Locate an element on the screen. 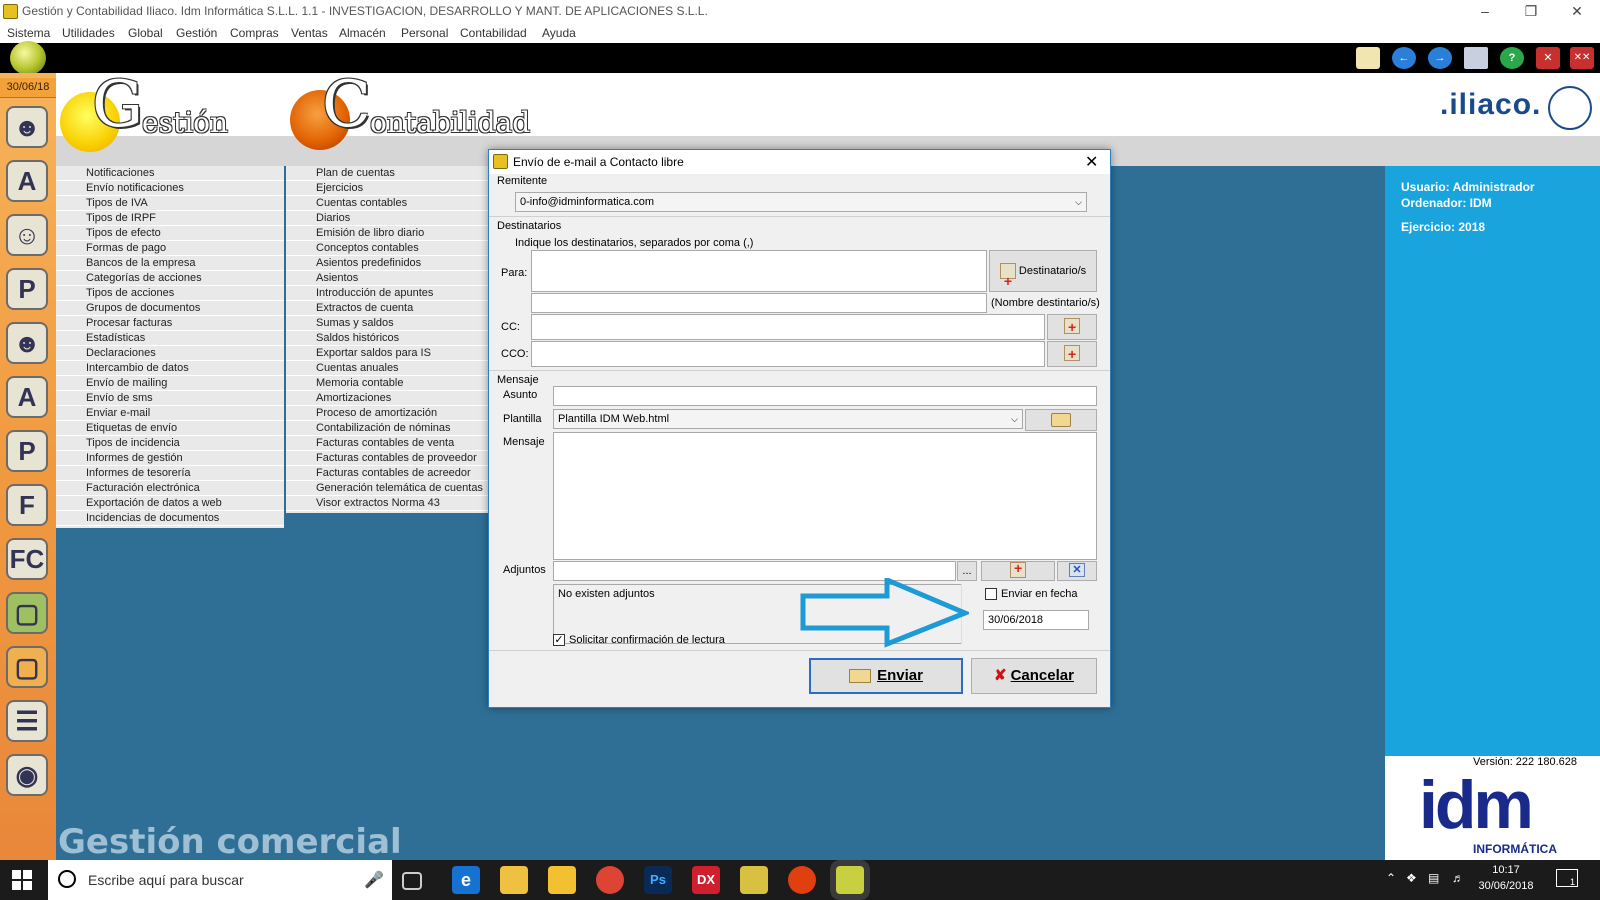 This screenshot has width=1600, height=900. gestion-menu-item: Grupos de documentos is located at coordinates (170, 308).